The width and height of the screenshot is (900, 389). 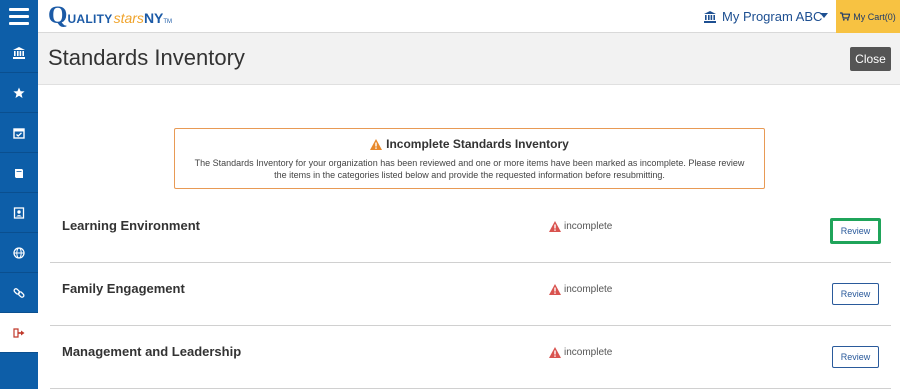 I want to click on sidebar-item-resources, so click(x=19, y=173).